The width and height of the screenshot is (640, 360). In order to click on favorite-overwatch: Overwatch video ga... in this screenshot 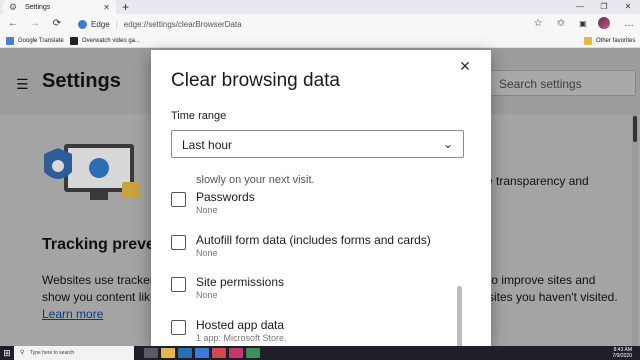, I will do `click(105, 41)`.